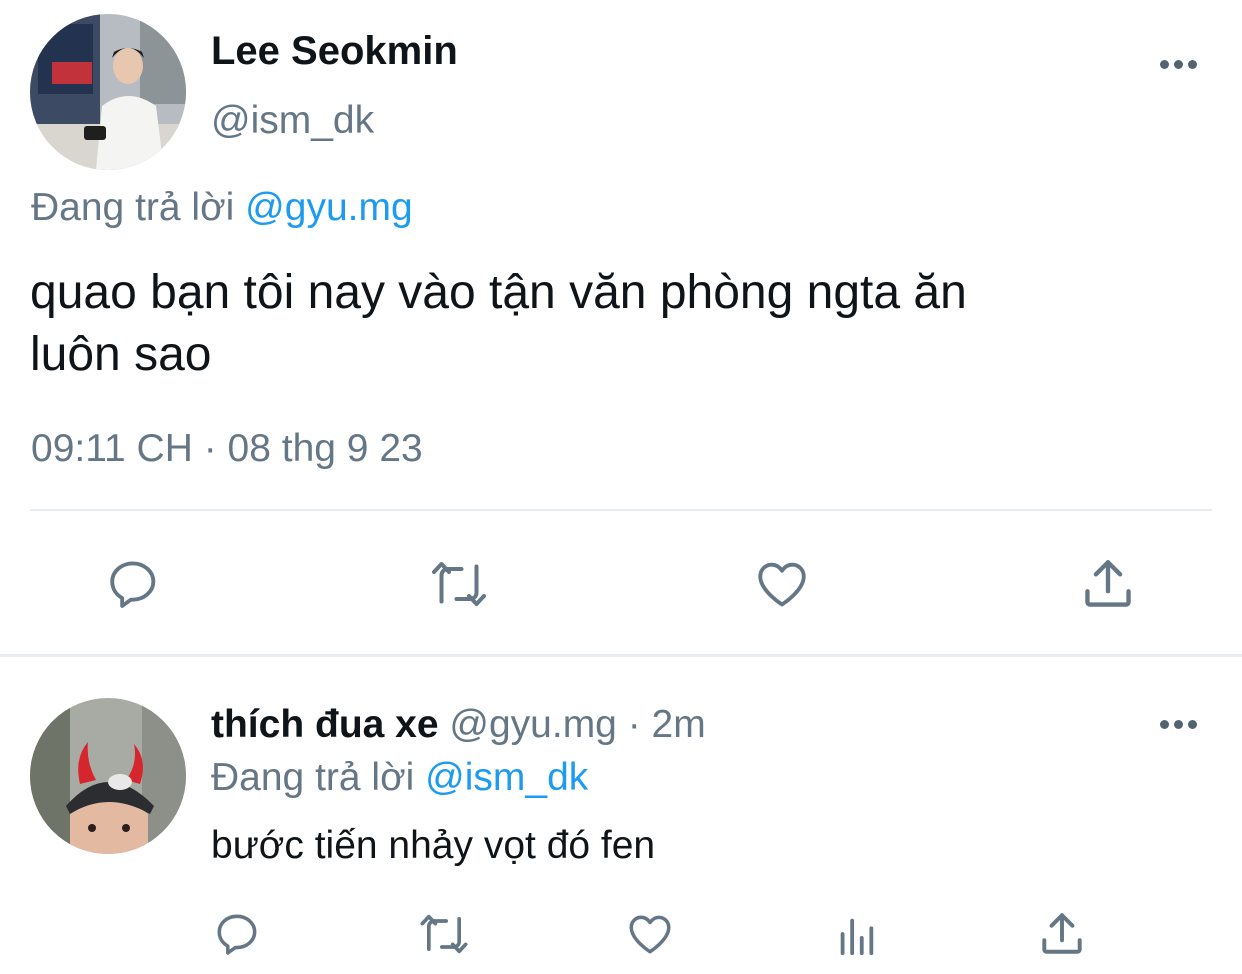  I want to click on reply-more-options-button, so click(1178, 724).